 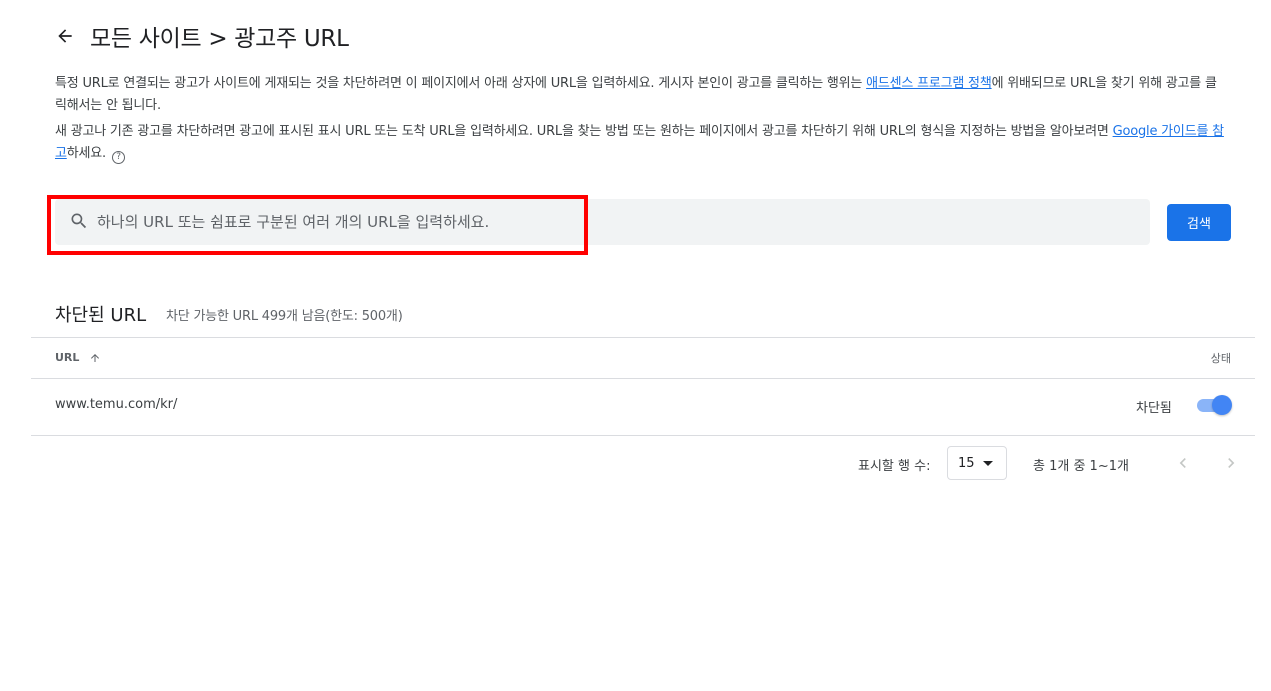 What do you see at coordinates (1222, 405) in the screenshot?
I see `toggle-thumb` at bounding box center [1222, 405].